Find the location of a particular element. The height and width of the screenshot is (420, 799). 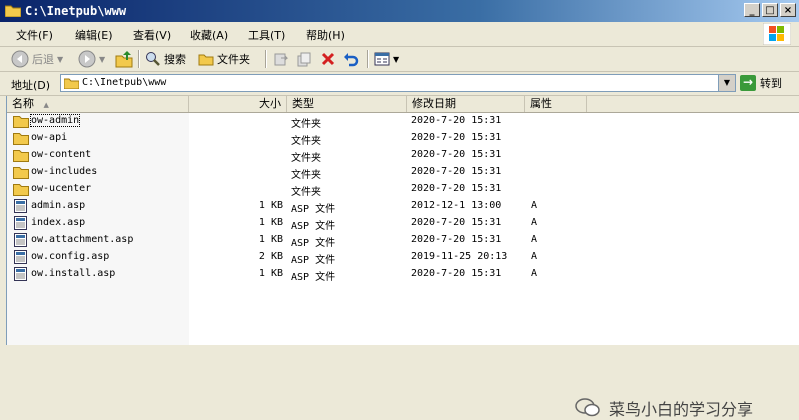

copy-to-button is located at coordinates (304, 59).